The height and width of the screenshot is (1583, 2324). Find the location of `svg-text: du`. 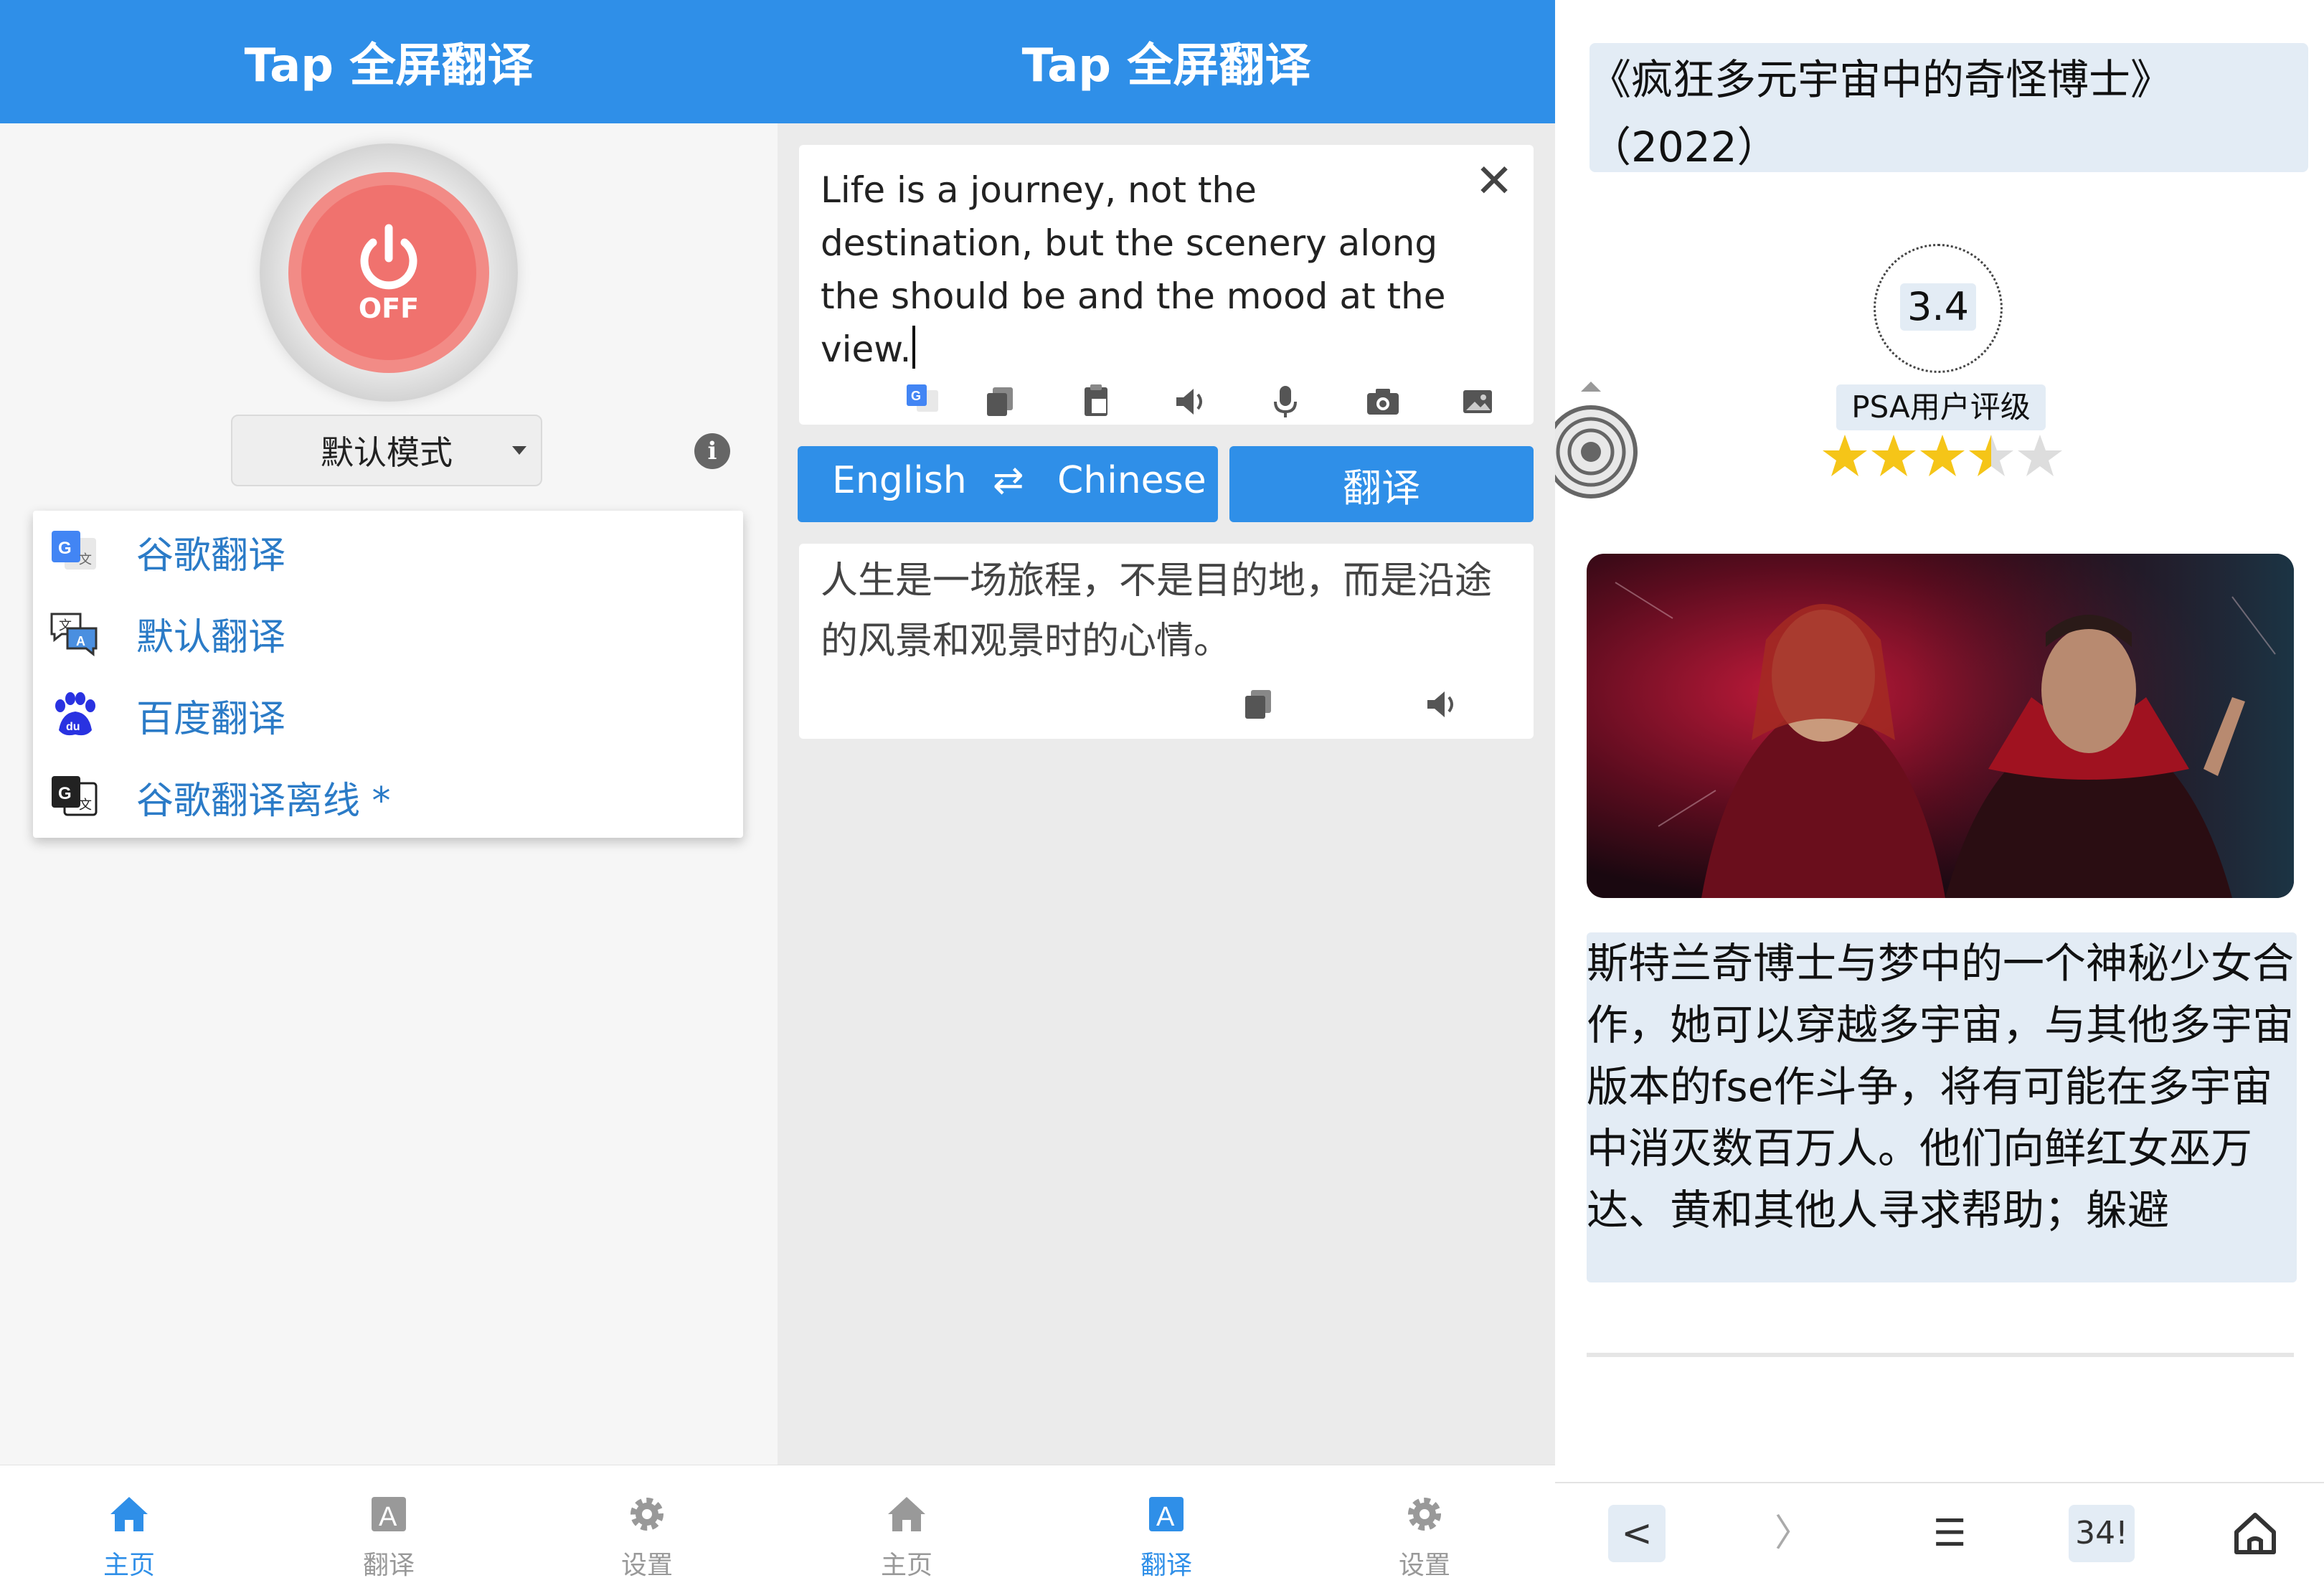

svg-text: du is located at coordinates (73, 727).